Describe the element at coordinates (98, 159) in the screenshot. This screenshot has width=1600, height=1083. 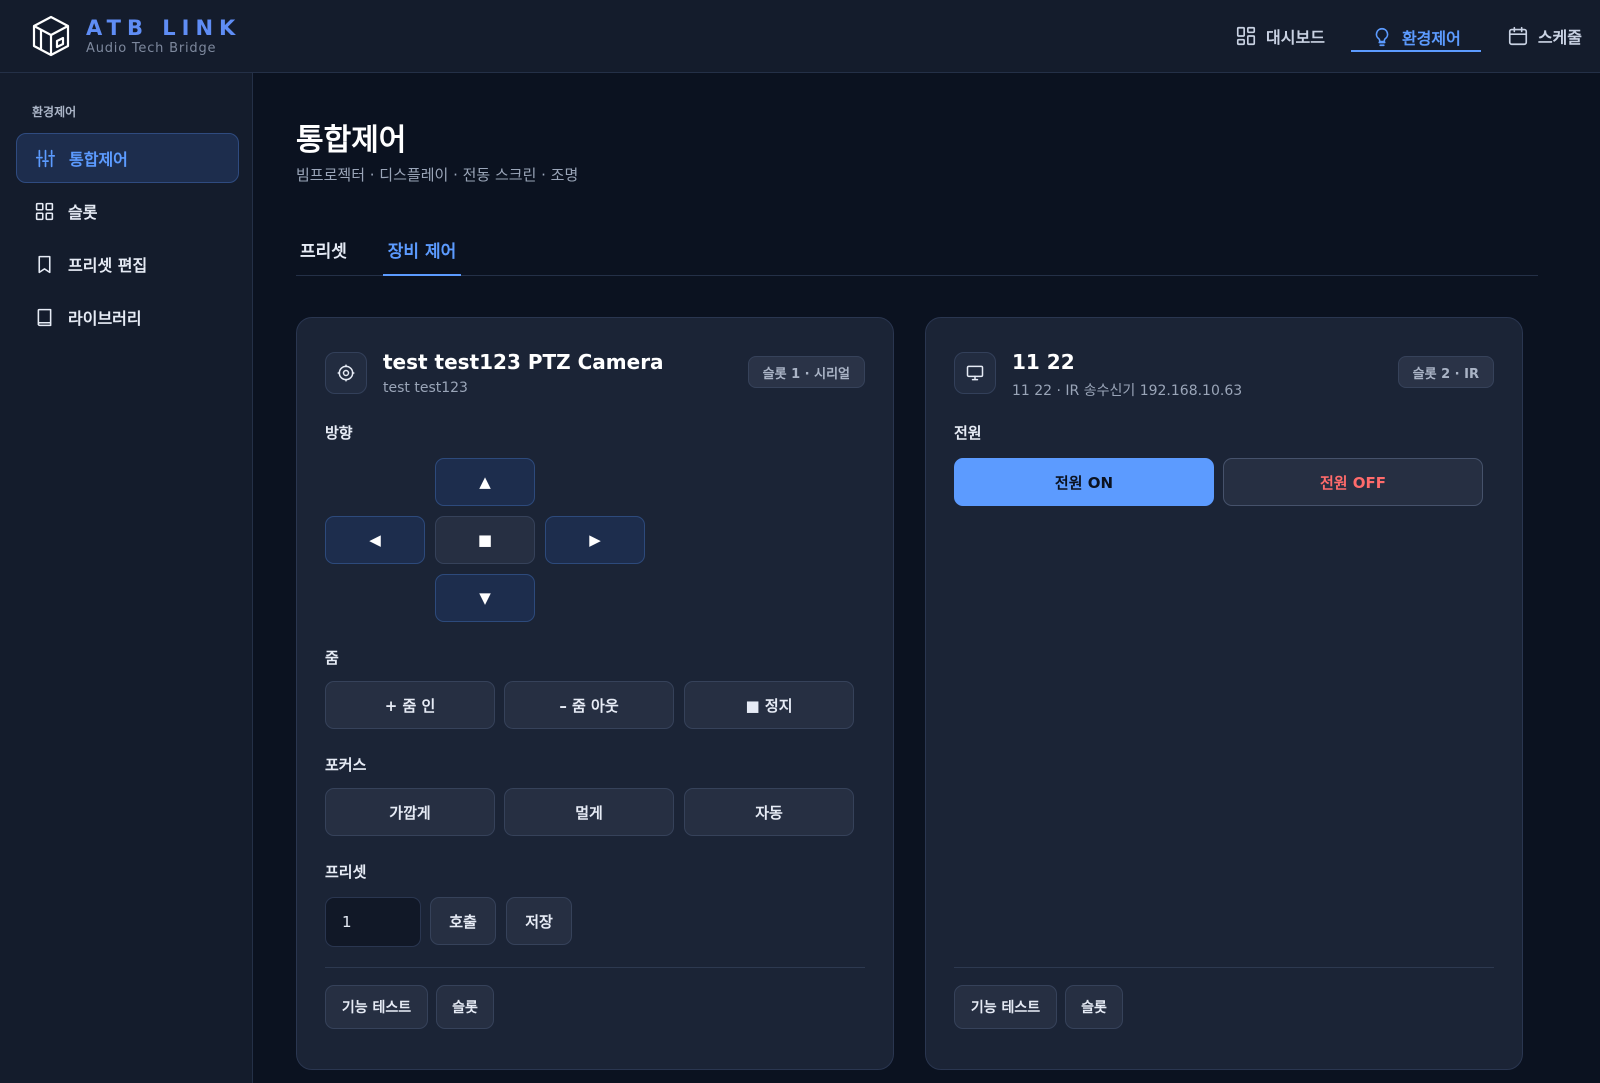
I see `sidebar-item-label: 통합제어` at that location.